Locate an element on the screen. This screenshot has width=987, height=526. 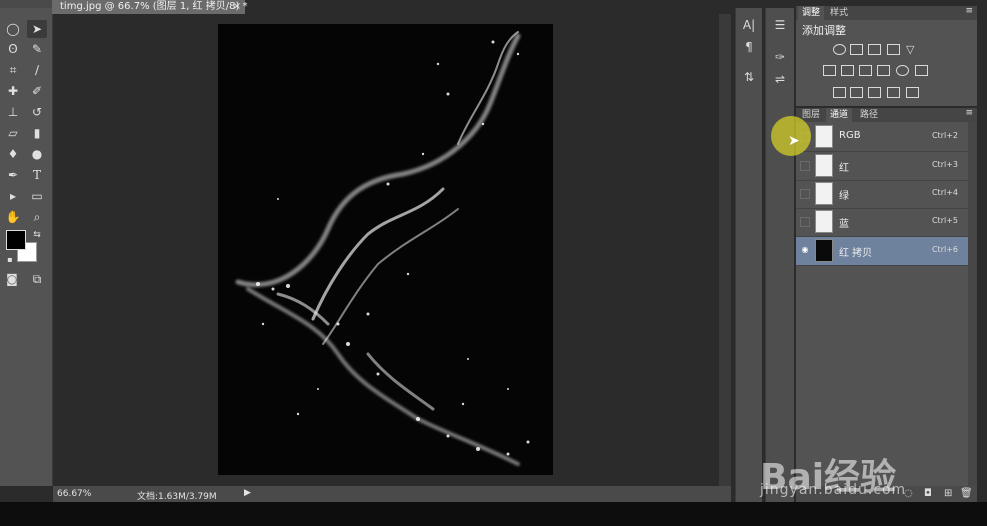
invert-icon is located at coordinates (839, 92).